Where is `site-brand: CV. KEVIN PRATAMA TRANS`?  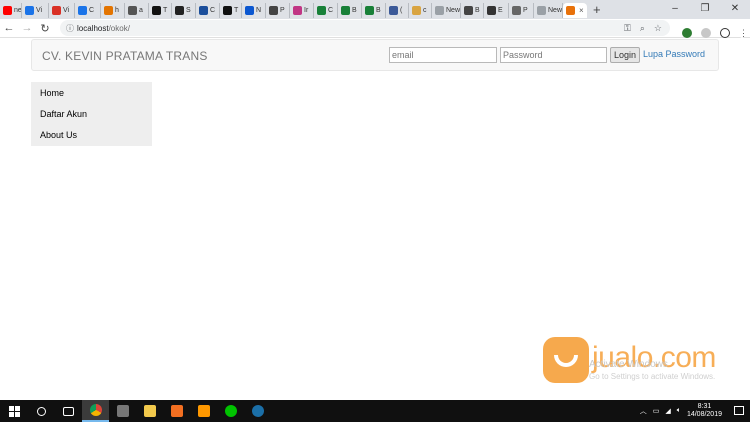
site-brand: CV. KEVIN PRATAMA TRANS is located at coordinates (125, 56).